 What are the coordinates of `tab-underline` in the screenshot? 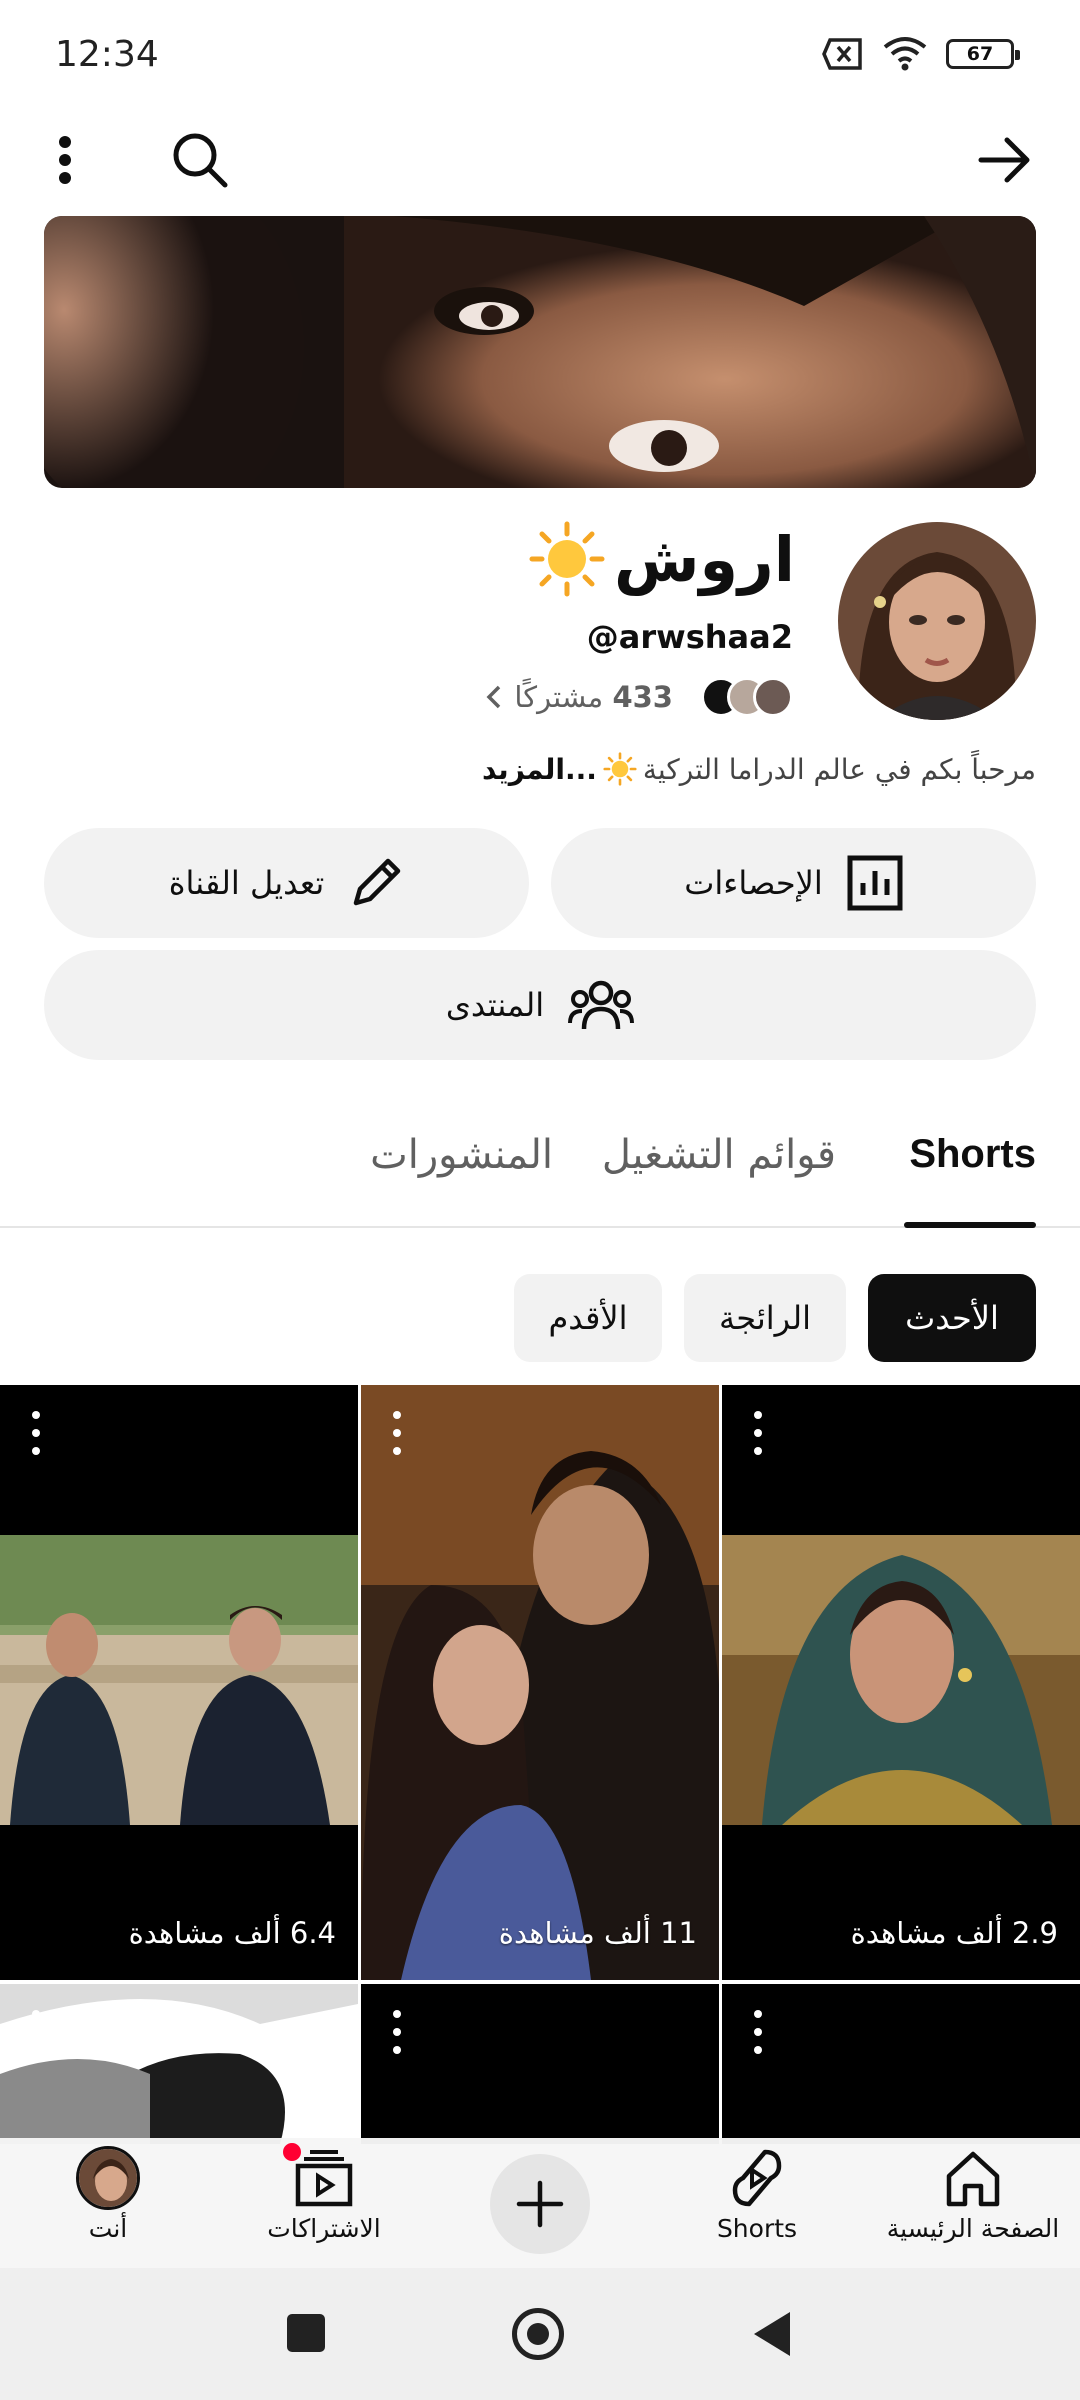 It's located at (970, 1225).